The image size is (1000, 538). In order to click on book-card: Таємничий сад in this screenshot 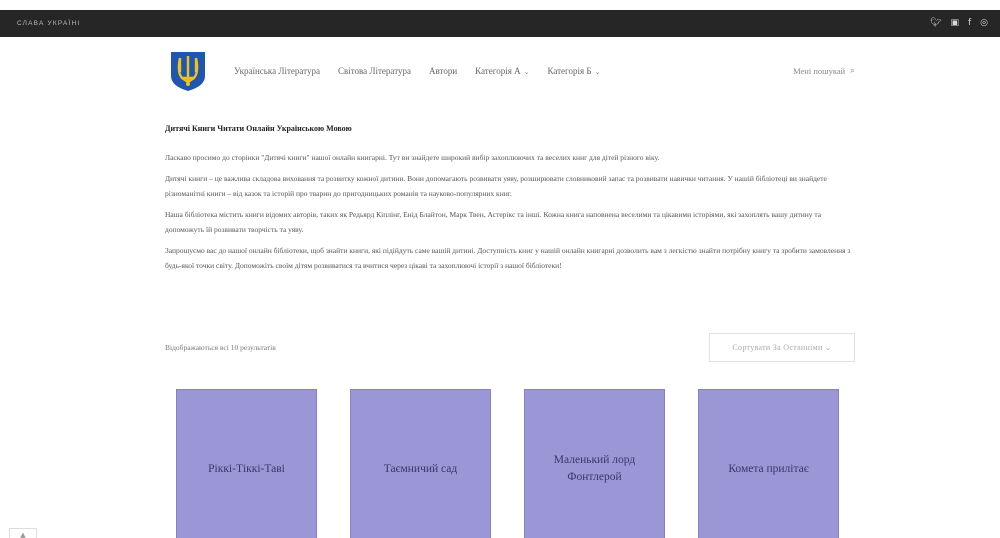, I will do `click(420, 463)`.